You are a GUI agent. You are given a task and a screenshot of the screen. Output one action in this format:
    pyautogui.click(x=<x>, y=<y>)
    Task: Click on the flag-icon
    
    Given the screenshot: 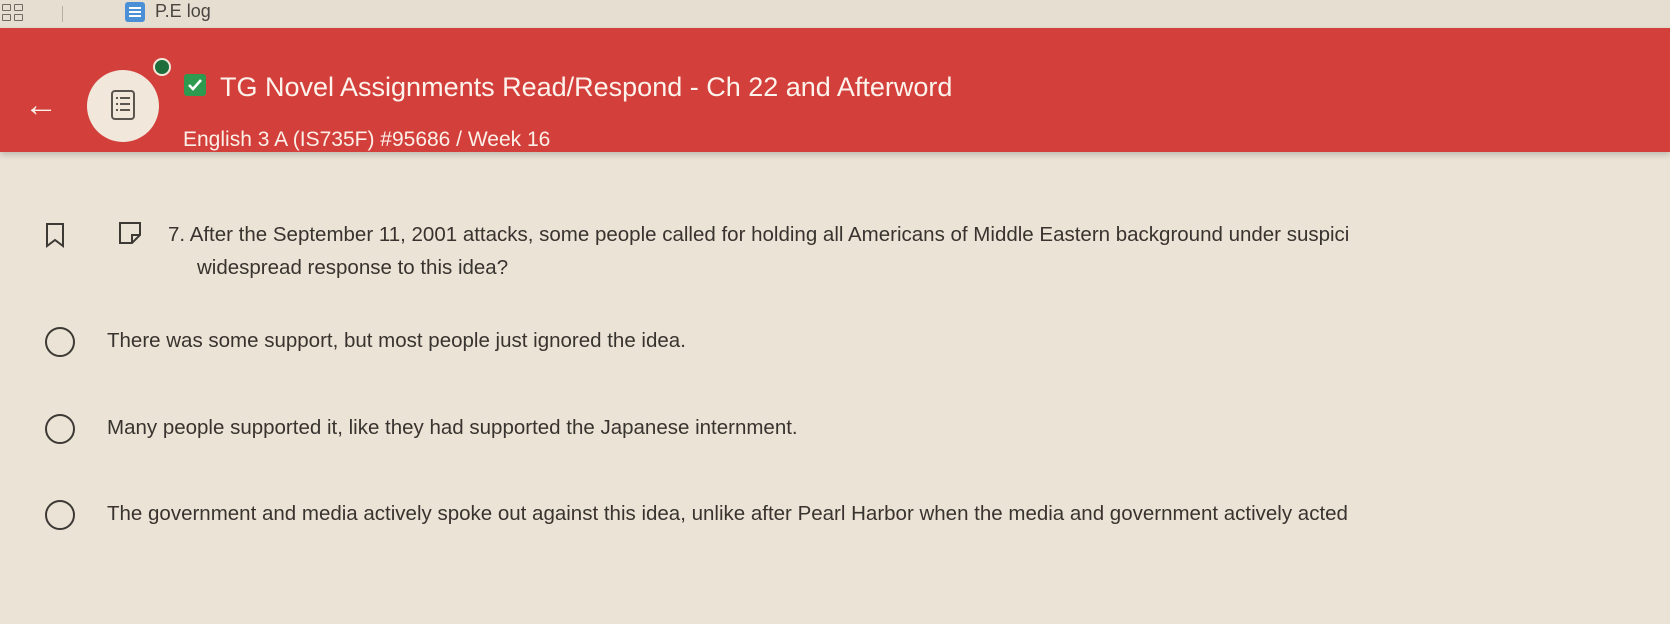 What is the action you would take?
    pyautogui.click(x=130, y=235)
    